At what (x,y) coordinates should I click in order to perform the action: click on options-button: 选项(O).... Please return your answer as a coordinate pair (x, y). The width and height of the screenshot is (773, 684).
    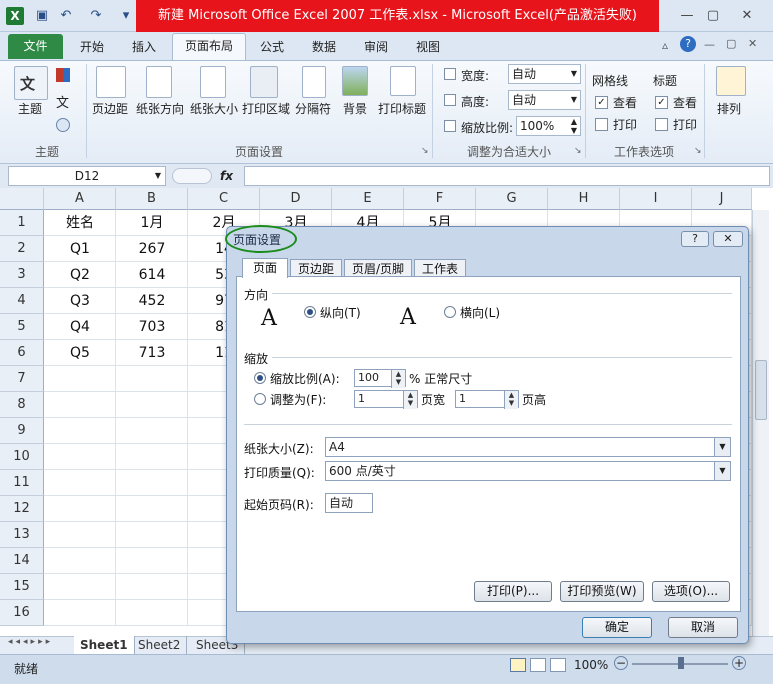
    Looking at the image, I should click on (691, 591).